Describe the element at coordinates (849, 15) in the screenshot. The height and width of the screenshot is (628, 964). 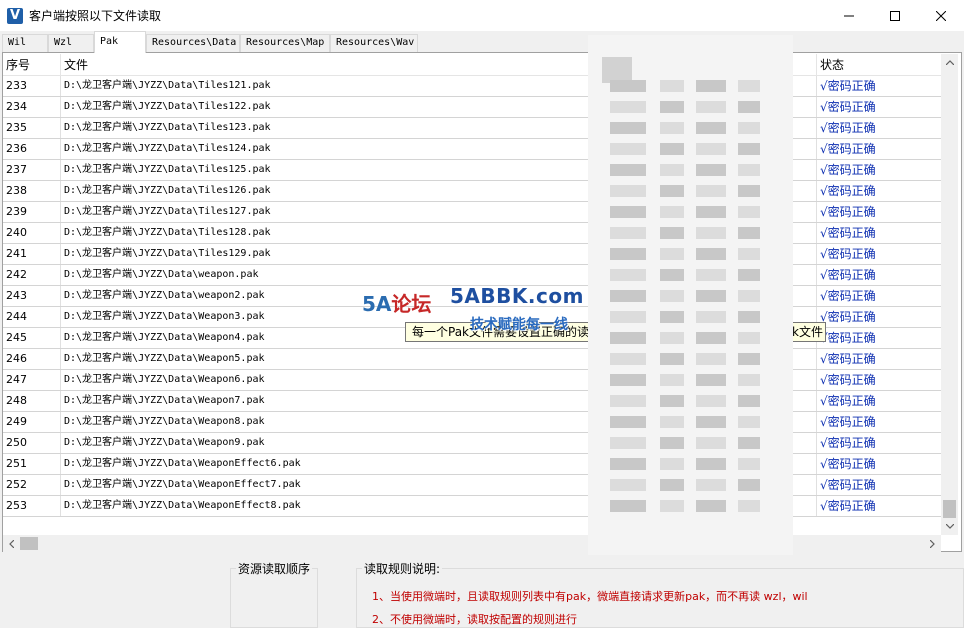
I see `minimize-button` at that location.